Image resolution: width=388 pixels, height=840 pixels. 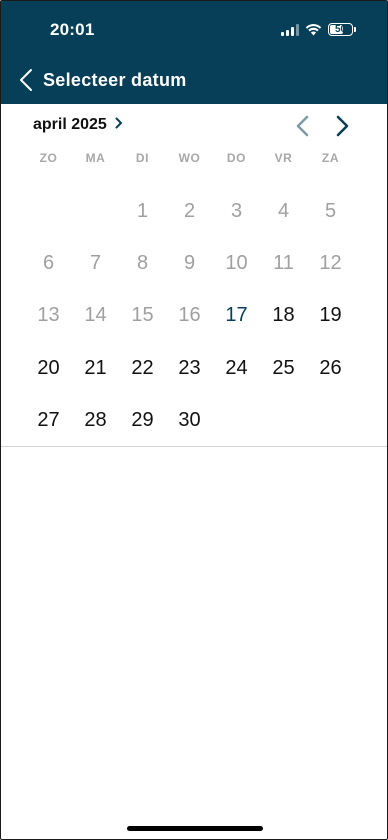 I want to click on day-cell: 16, so click(x=189, y=315).